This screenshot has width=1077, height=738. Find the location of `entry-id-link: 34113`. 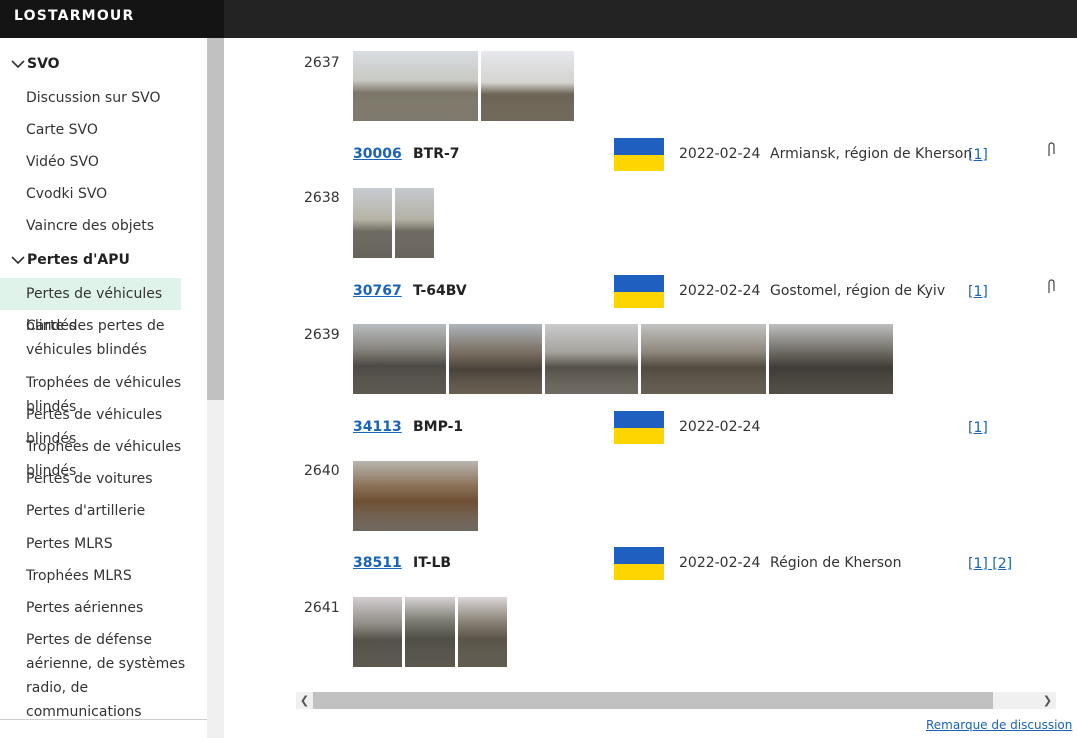

entry-id-link: 34113 is located at coordinates (377, 427).